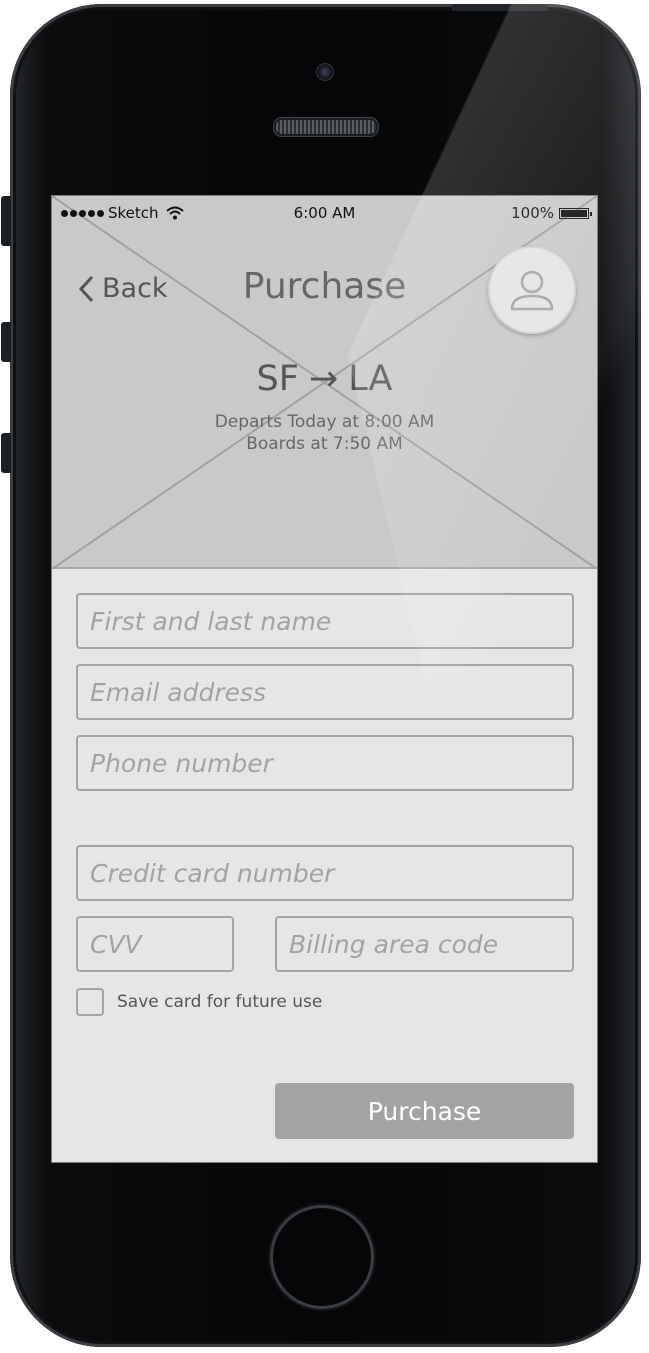  I want to click on status-bar: Sketch 6:00 AM 100%, so click(324, 213).